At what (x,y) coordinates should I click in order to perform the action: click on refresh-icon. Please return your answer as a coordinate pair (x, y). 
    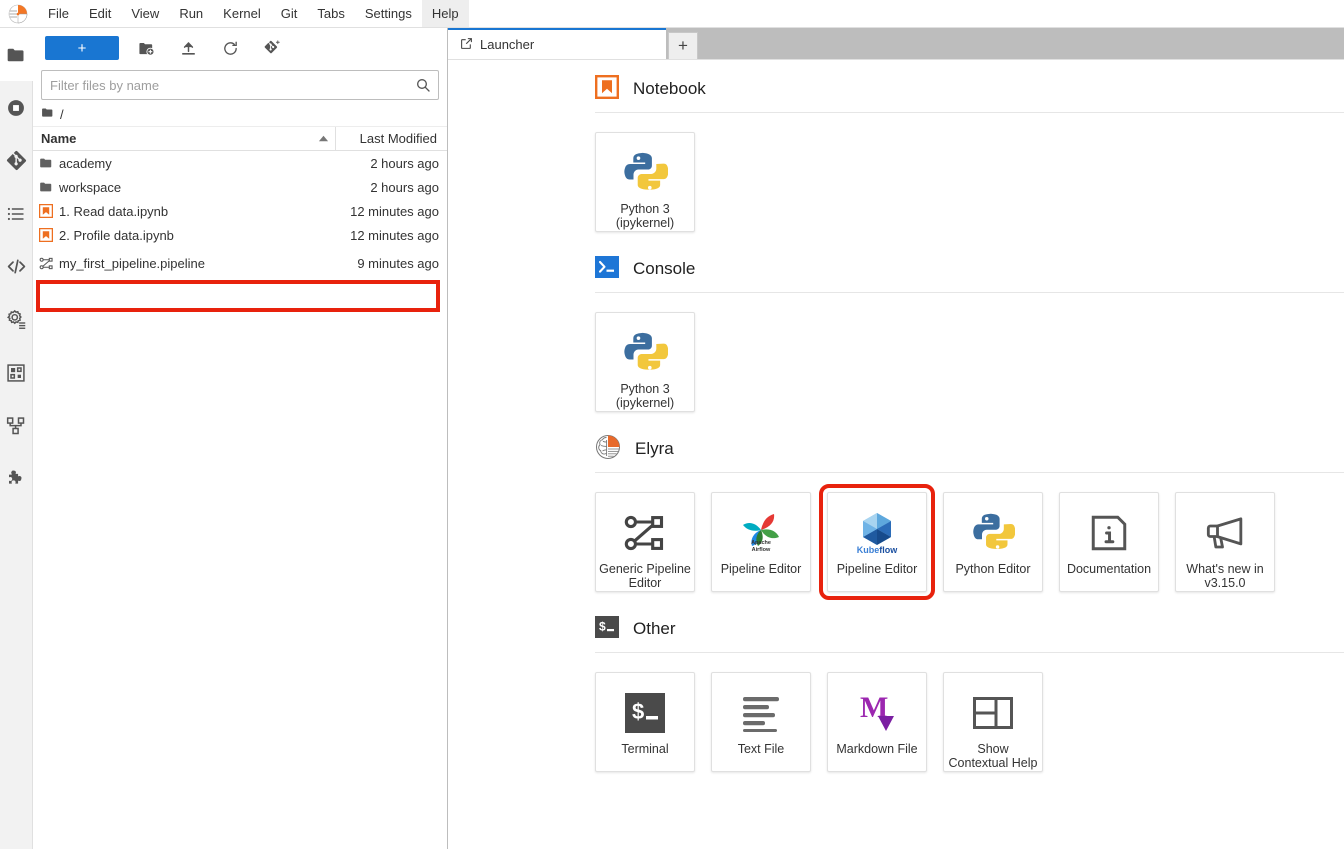
    Looking at the image, I should click on (230, 48).